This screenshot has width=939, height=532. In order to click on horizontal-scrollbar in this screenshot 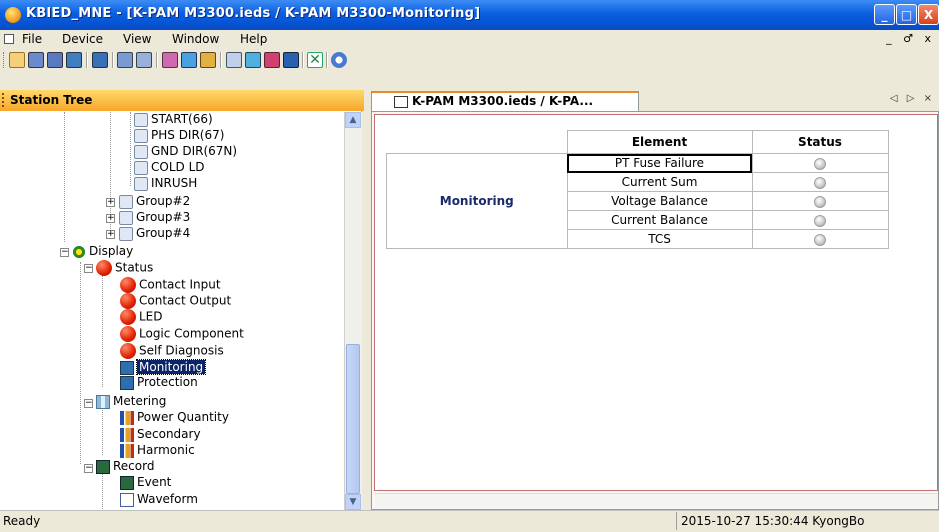, I will do `click(656, 500)`.